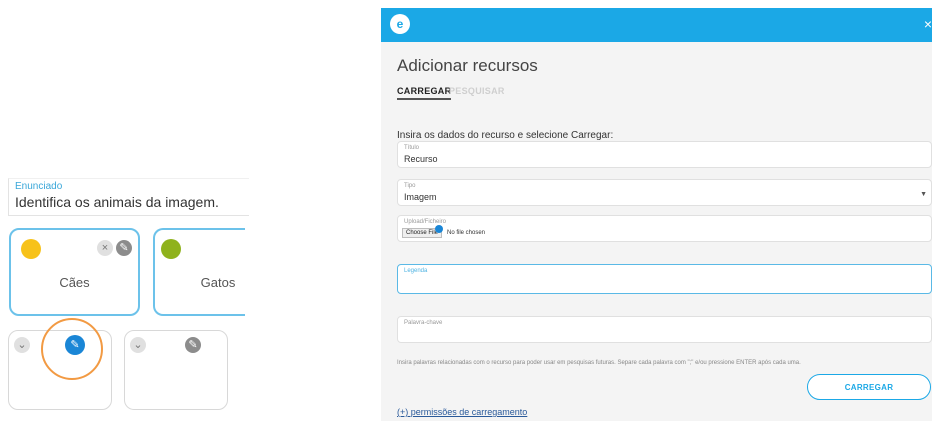 Image resolution: width=932 pixels, height=421 pixels. What do you see at coordinates (466, 233) in the screenshot?
I see `file-status: No file chosen` at bounding box center [466, 233].